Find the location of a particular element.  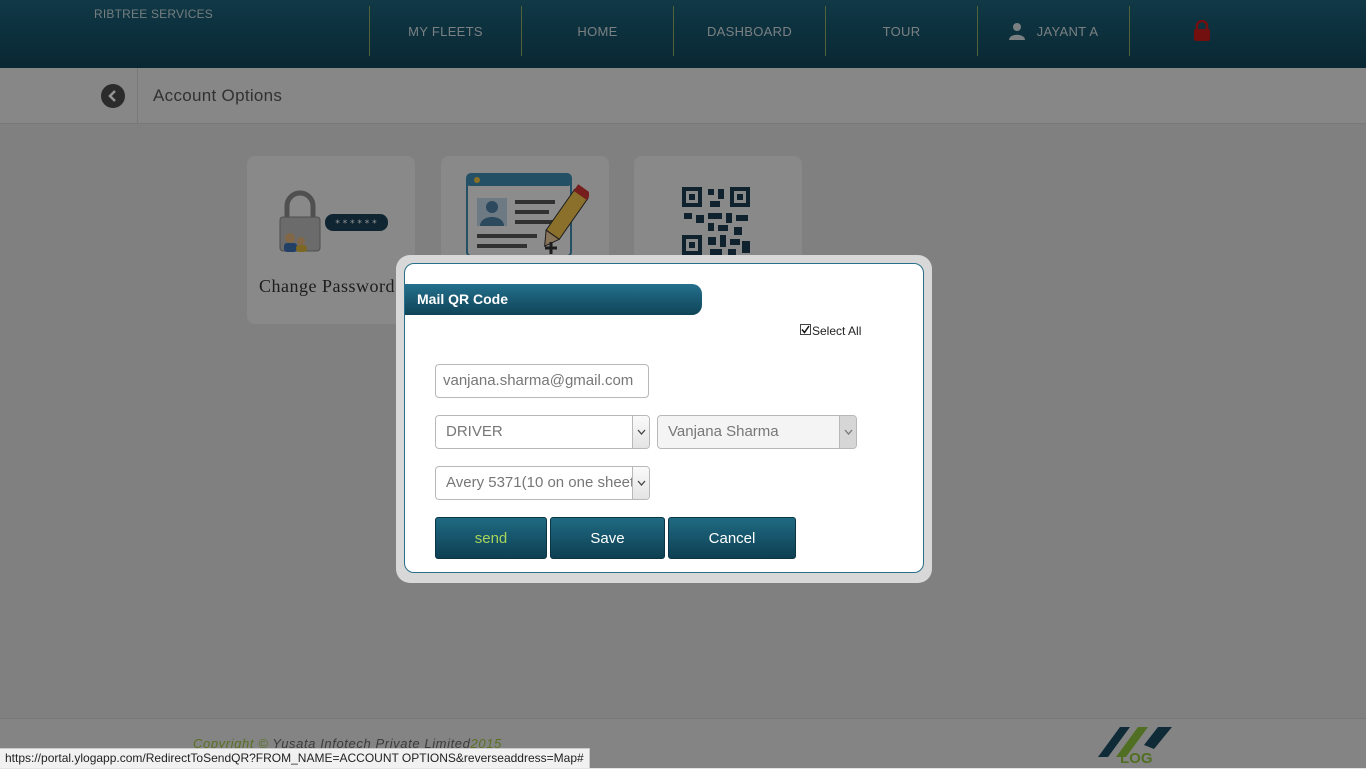

name-value: Vanjana Sharma is located at coordinates (723, 431).